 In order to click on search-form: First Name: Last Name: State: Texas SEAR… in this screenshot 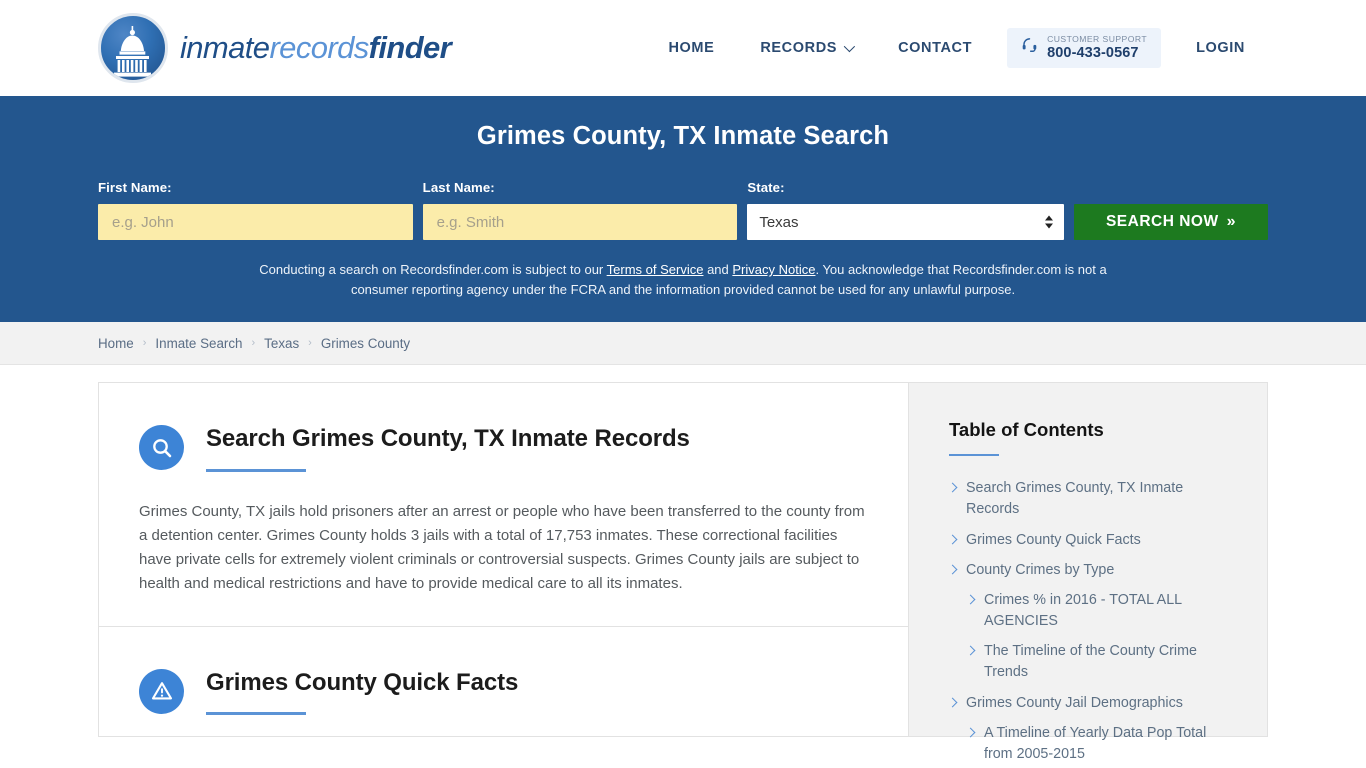, I will do `click(683, 210)`.